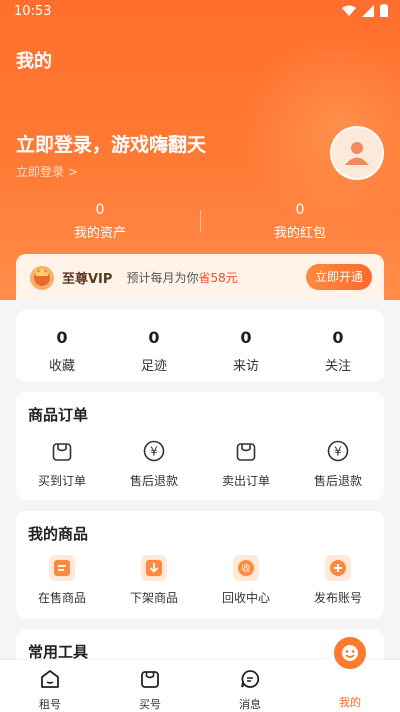  What do you see at coordinates (99, 233) in the screenshot?
I see `assets-label: 我的资产` at bounding box center [99, 233].